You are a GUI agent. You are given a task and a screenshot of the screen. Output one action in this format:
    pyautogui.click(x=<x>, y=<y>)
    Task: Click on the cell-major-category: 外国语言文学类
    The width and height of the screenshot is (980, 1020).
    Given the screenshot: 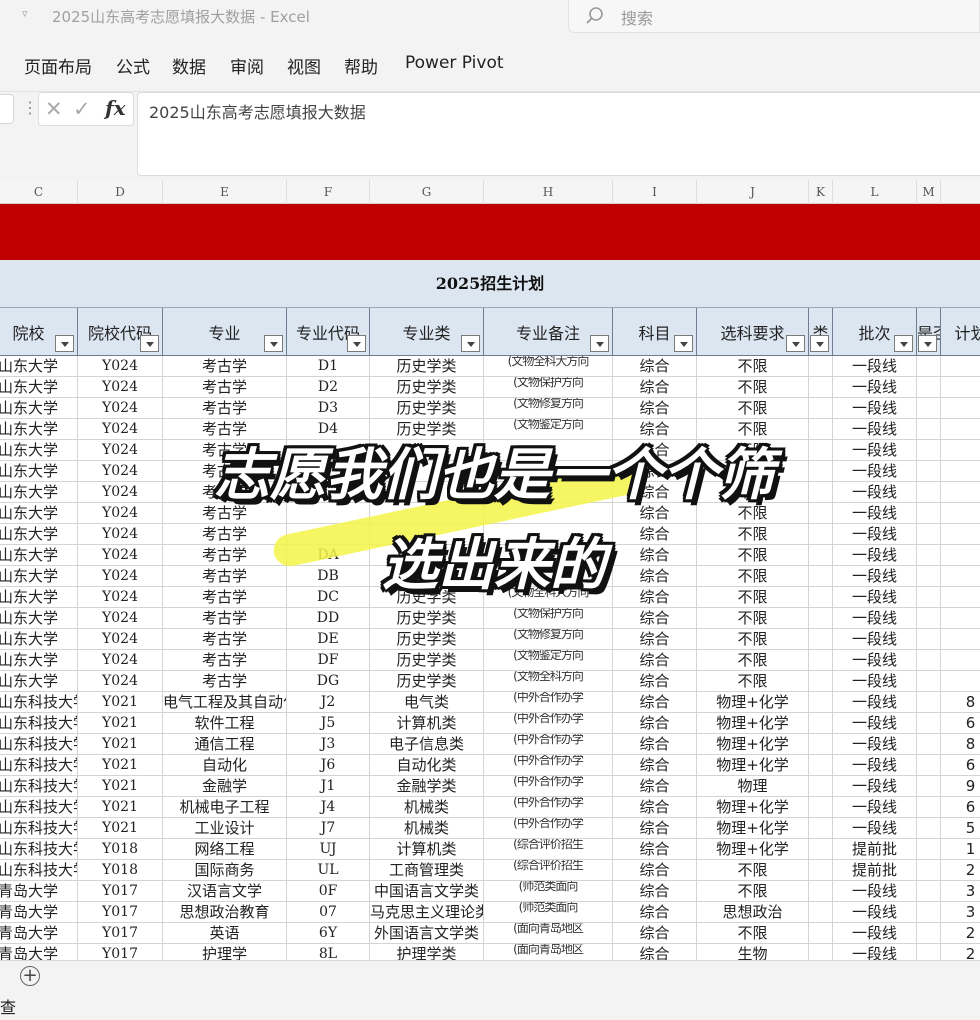 What is the action you would take?
    pyautogui.click(x=427, y=933)
    